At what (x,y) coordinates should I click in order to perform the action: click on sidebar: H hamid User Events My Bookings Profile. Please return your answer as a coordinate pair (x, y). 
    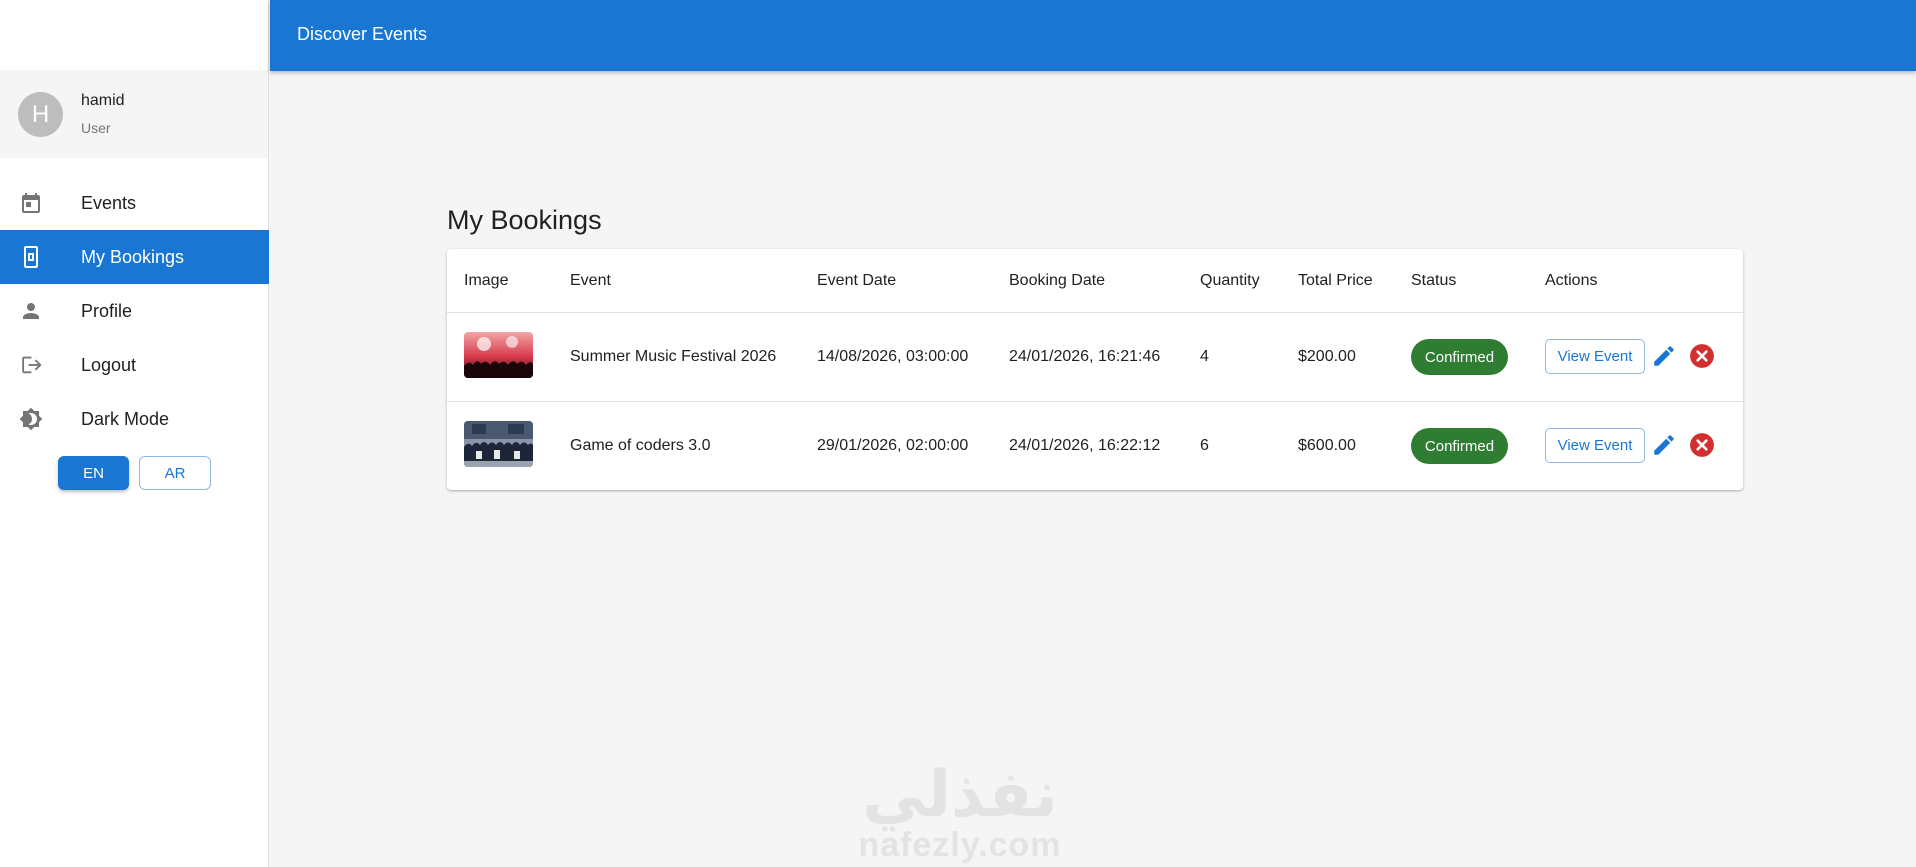
    Looking at the image, I should click on (134, 433).